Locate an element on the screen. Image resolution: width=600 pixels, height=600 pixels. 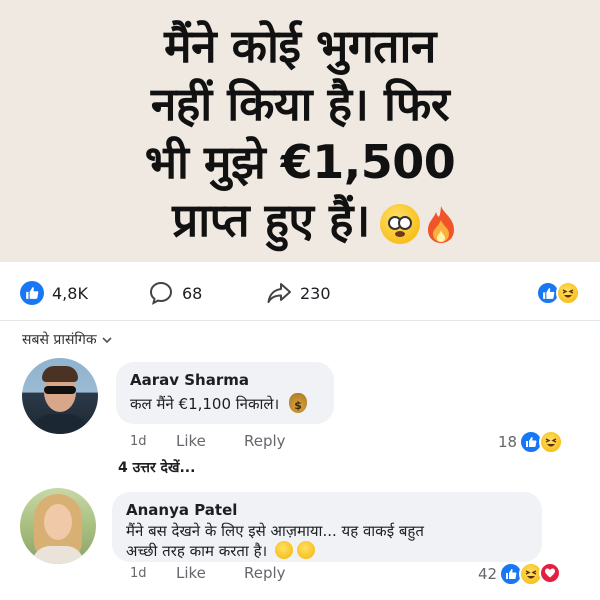
shares-count: 230 is located at coordinates (315, 293).